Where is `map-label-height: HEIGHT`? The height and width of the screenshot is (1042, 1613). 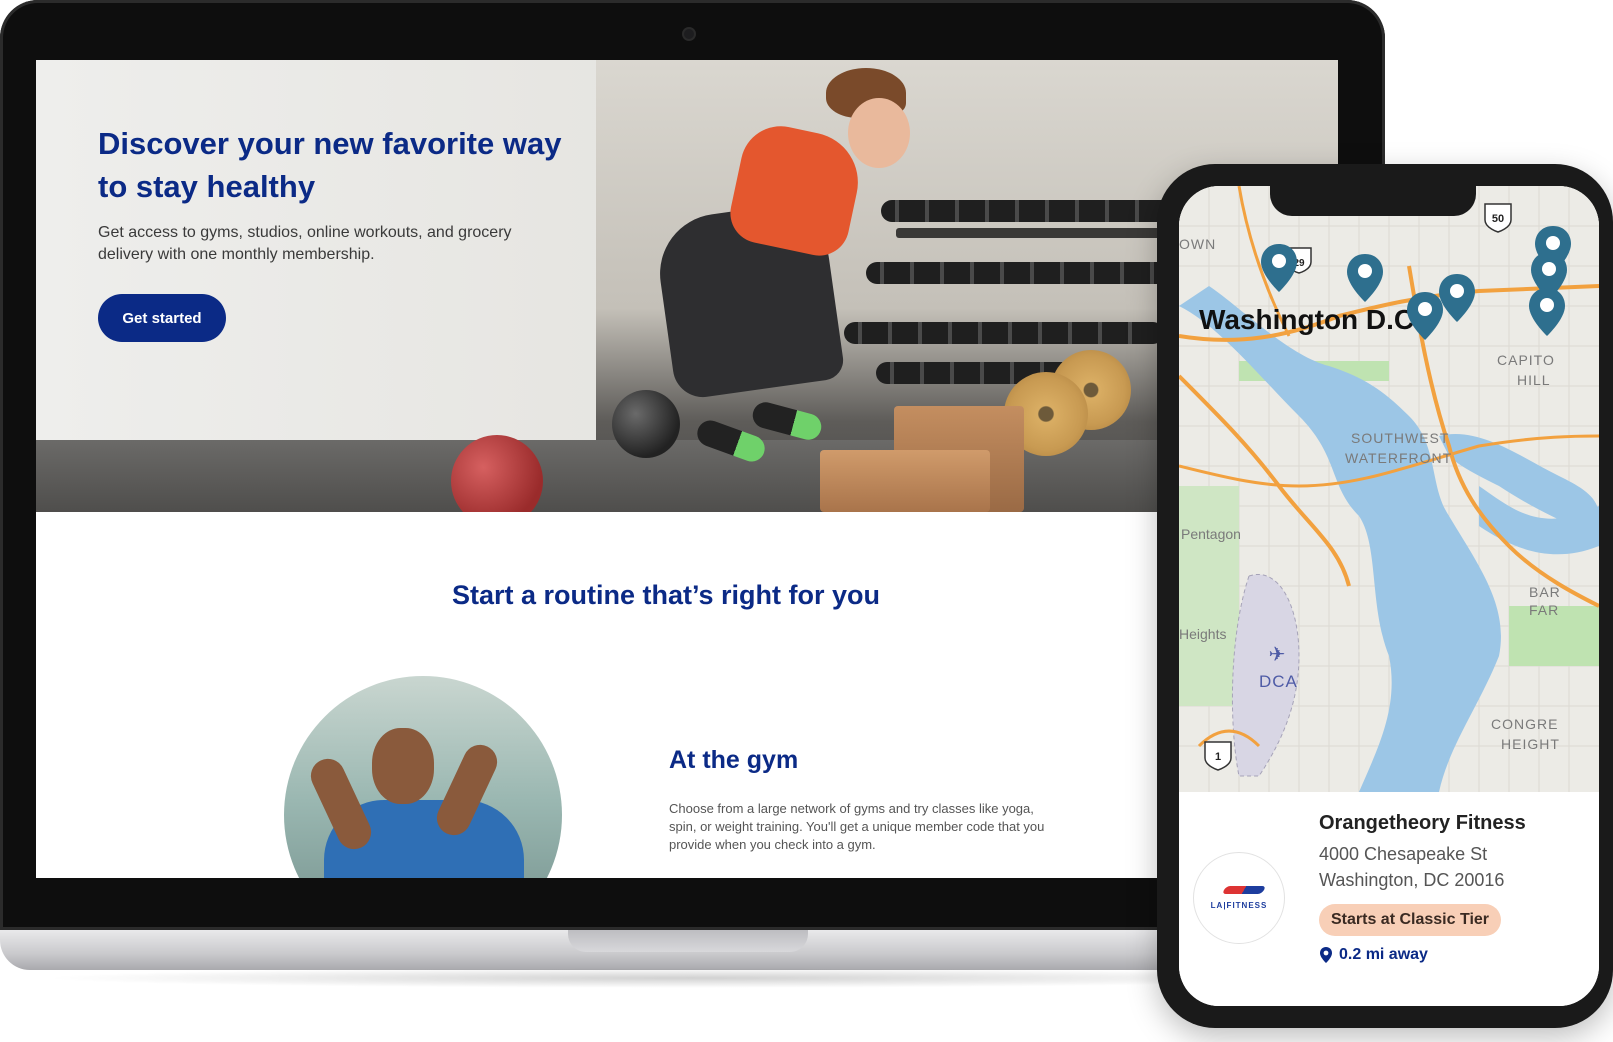
map-label-height: HEIGHT is located at coordinates (1530, 744).